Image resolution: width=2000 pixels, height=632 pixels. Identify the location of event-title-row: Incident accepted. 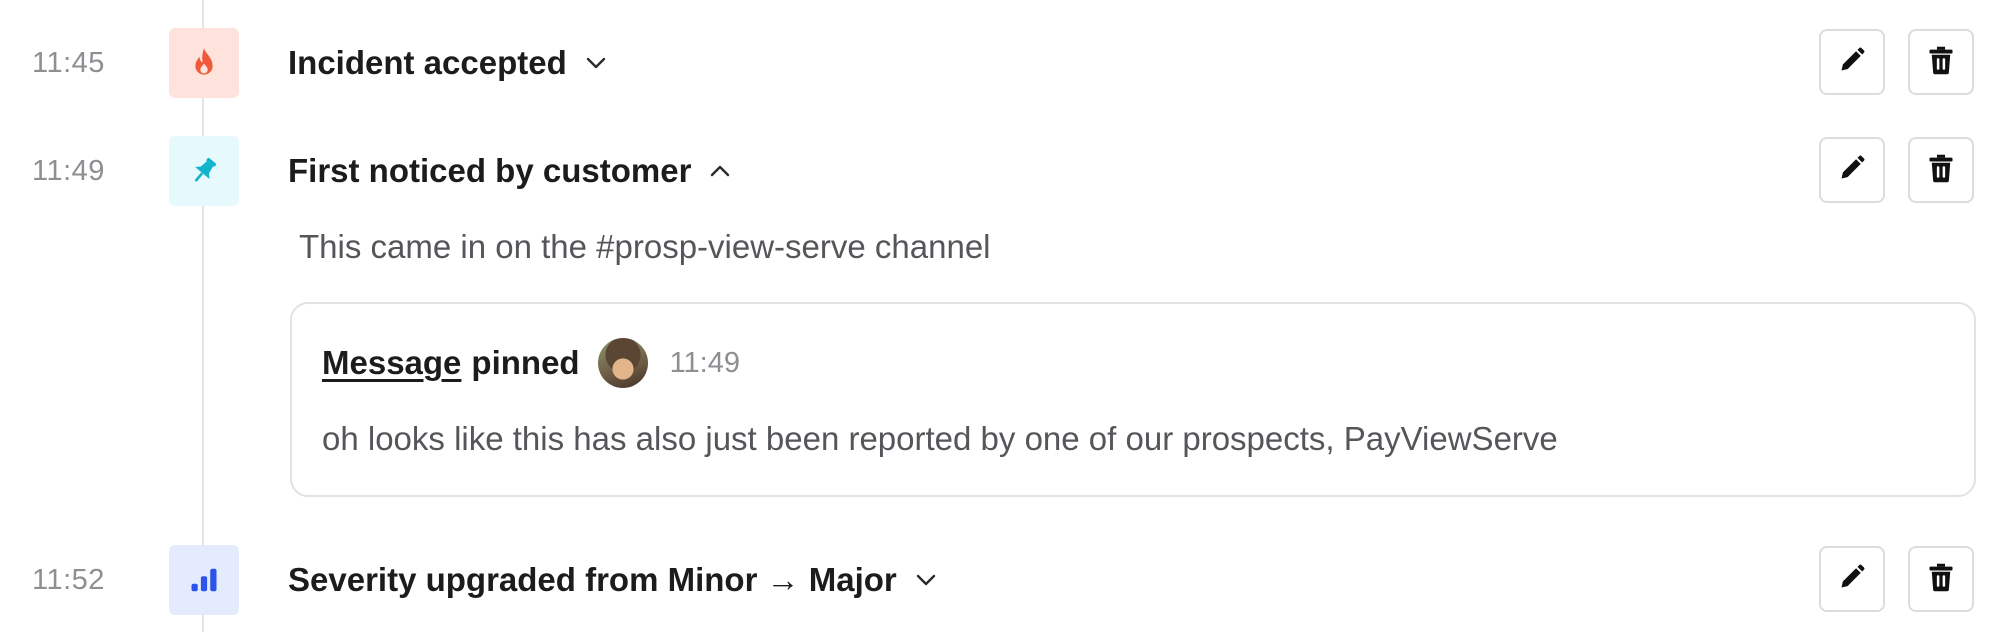
(447, 63).